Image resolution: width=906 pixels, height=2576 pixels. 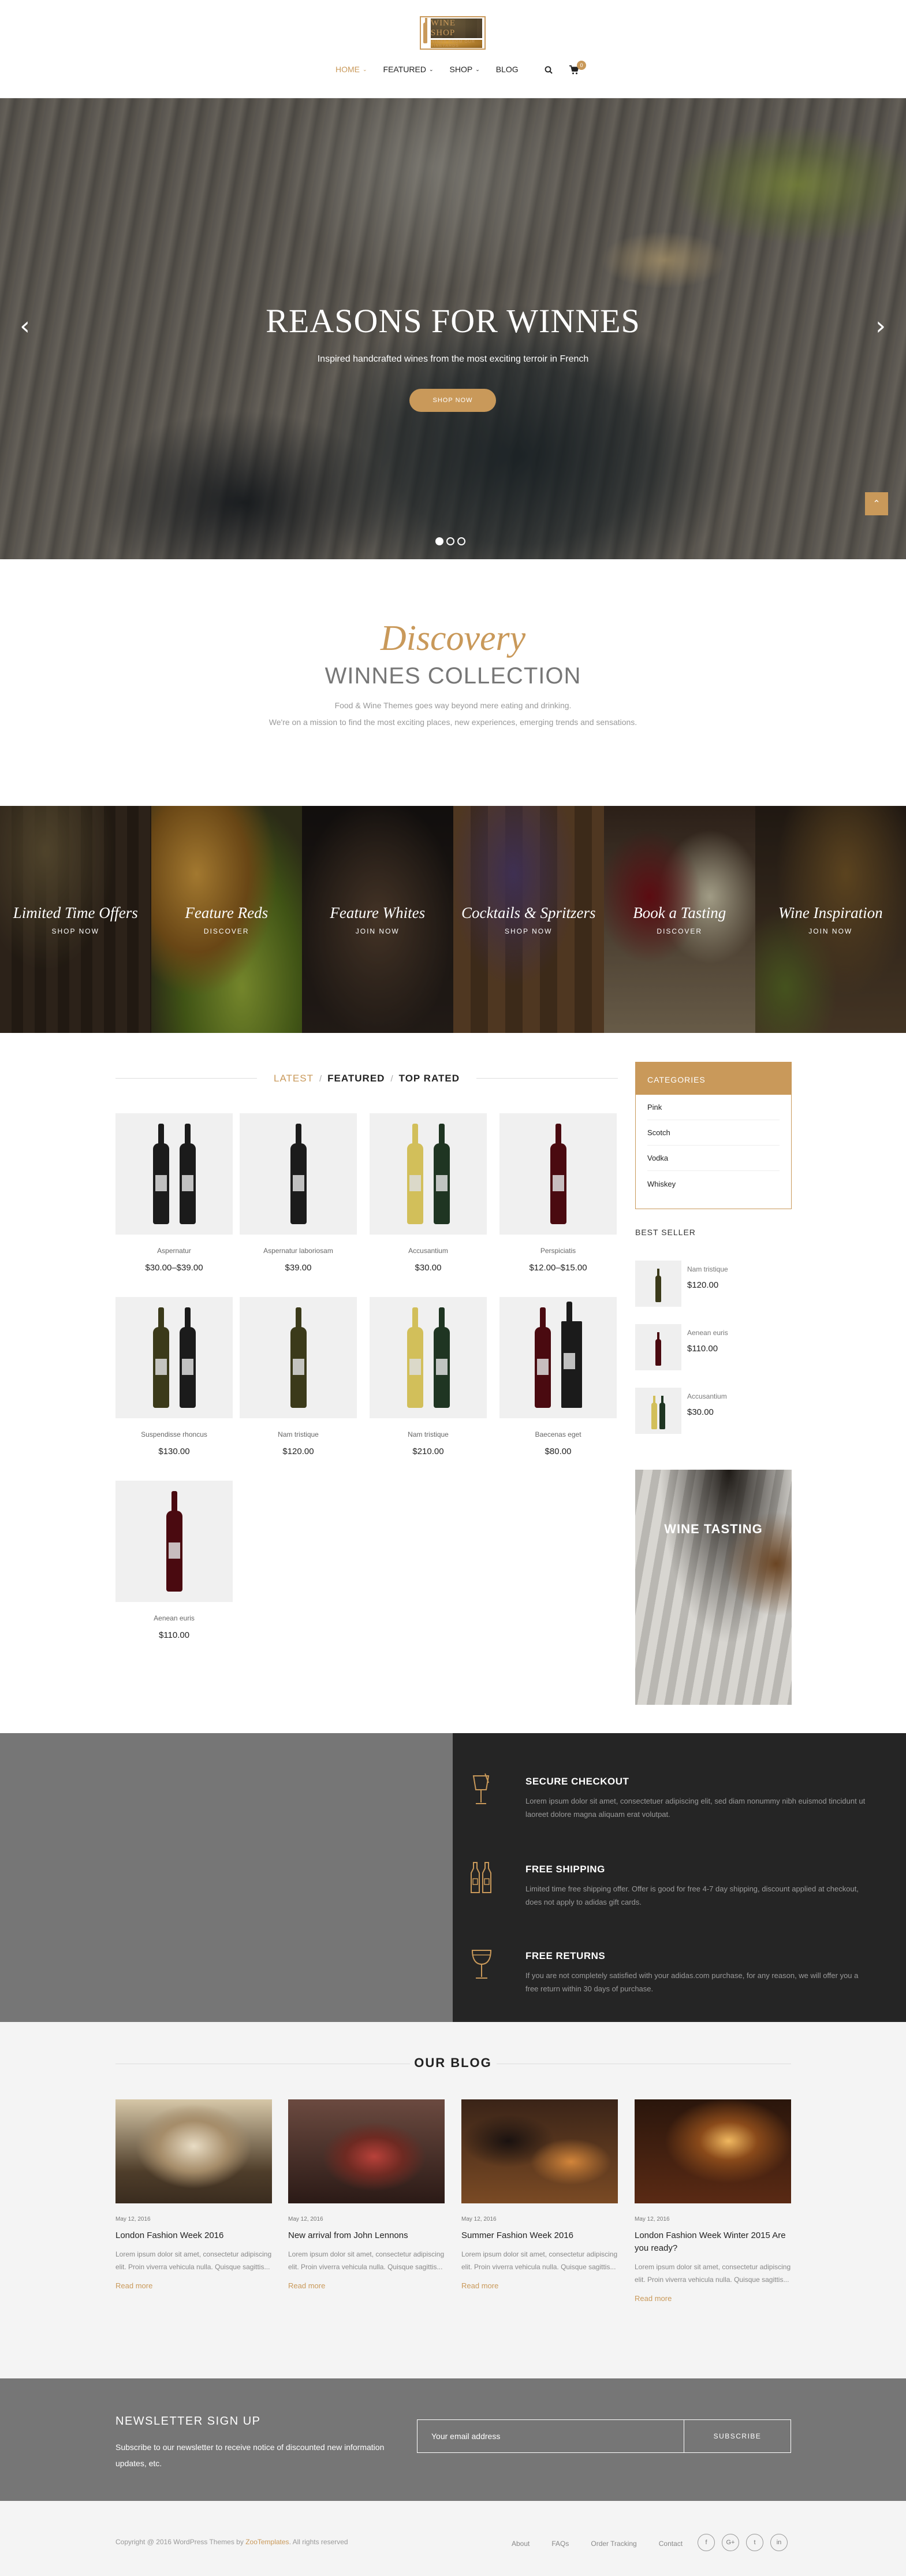 What do you see at coordinates (539, 2235) in the screenshot?
I see `post-title: Summer Fashion Week 2016` at bounding box center [539, 2235].